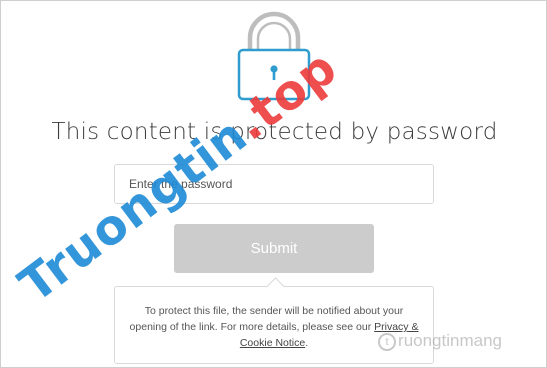 This screenshot has width=547, height=368. Describe the element at coordinates (274, 248) in the screenshot. I see `submit-button: Submit` at that location.